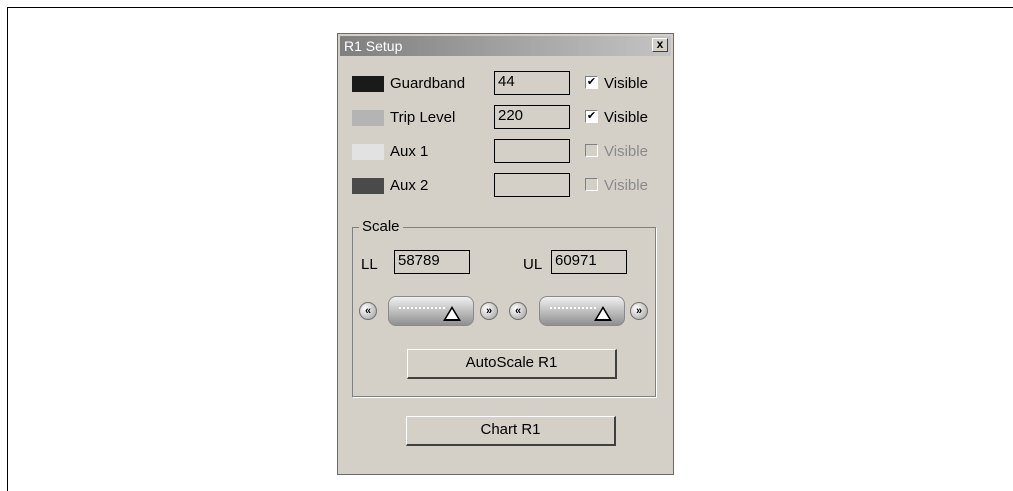 The height and width of the screenshot is (491, 1013). What do you see at coordinates (639, 311) in the screenshot?
I see `ul-increase-arrow-icon: »` at bounding box center [639, 311].